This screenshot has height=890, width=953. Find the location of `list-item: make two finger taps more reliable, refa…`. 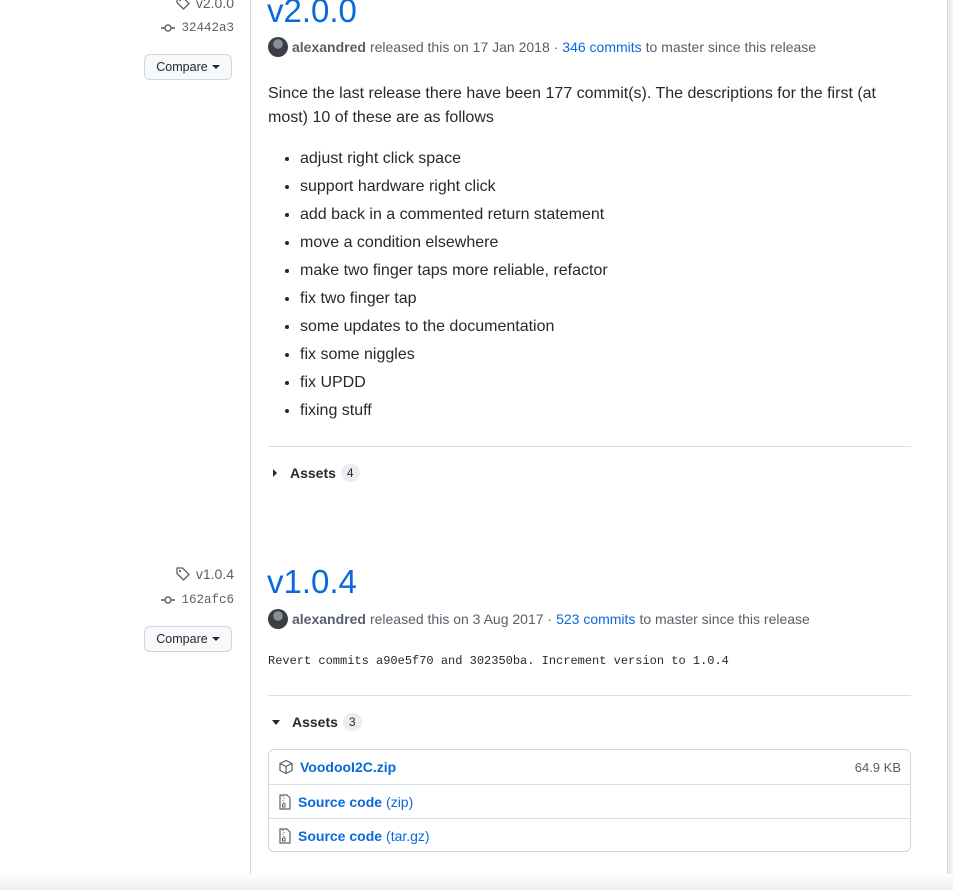

list-item: make two finger taps more reliable, refa… is located at coordinates (620, 270).